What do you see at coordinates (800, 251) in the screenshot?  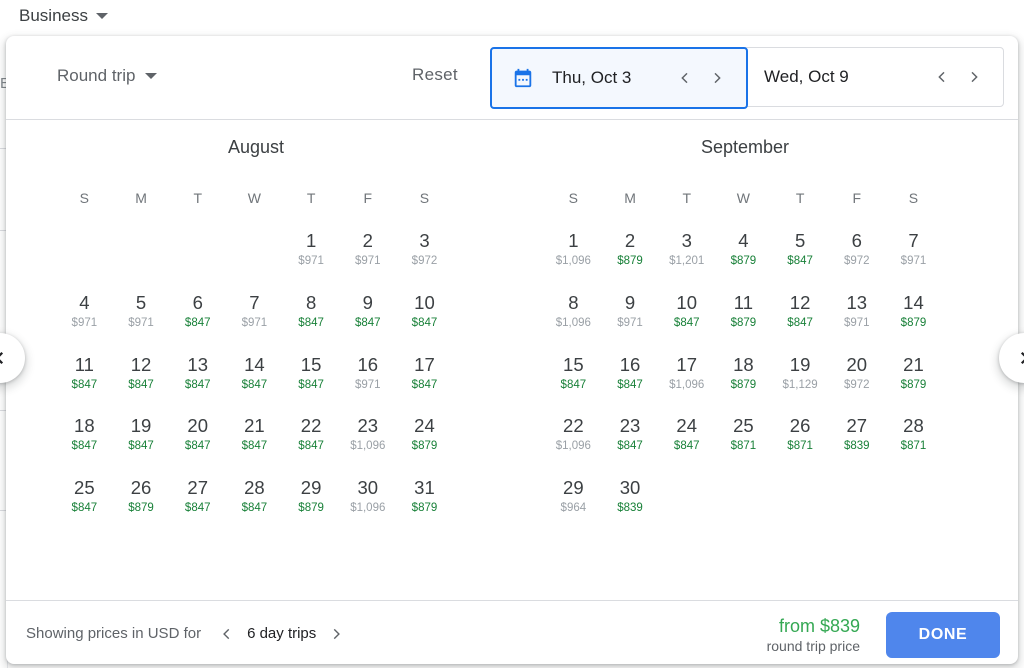 I see `calendar-day: 5 $847` at bounding box center [800, 251].